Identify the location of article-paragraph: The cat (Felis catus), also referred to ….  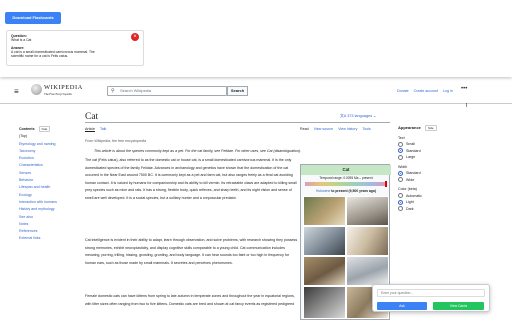
(191, 179).